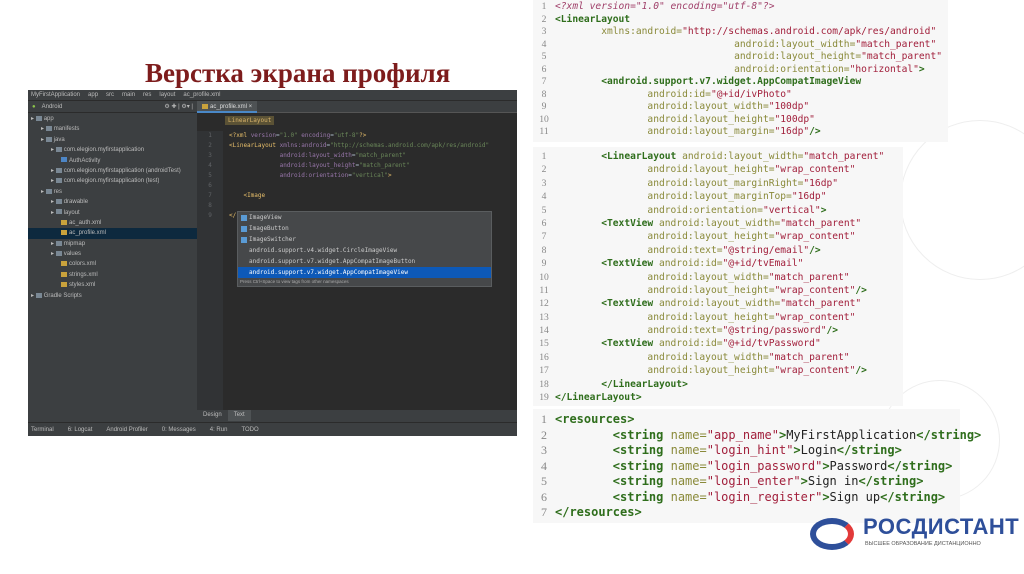  Describe the element at coordinates (112, 161) in the screenshot. I see `tree-item: AuthActivity` at that location.